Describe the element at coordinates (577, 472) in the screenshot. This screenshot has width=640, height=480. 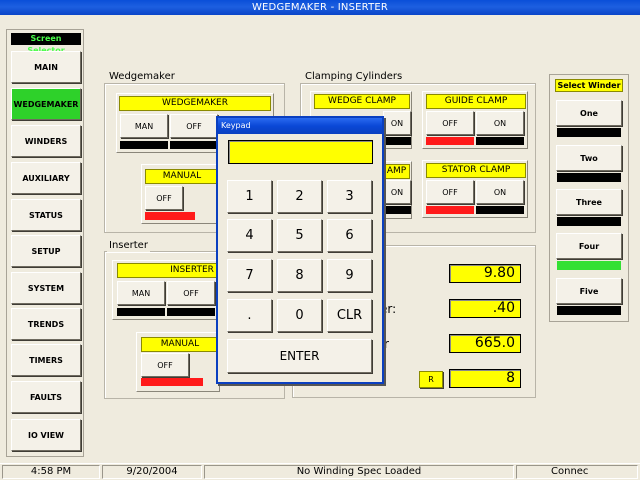
I see `status-connection: Connec` at that location.